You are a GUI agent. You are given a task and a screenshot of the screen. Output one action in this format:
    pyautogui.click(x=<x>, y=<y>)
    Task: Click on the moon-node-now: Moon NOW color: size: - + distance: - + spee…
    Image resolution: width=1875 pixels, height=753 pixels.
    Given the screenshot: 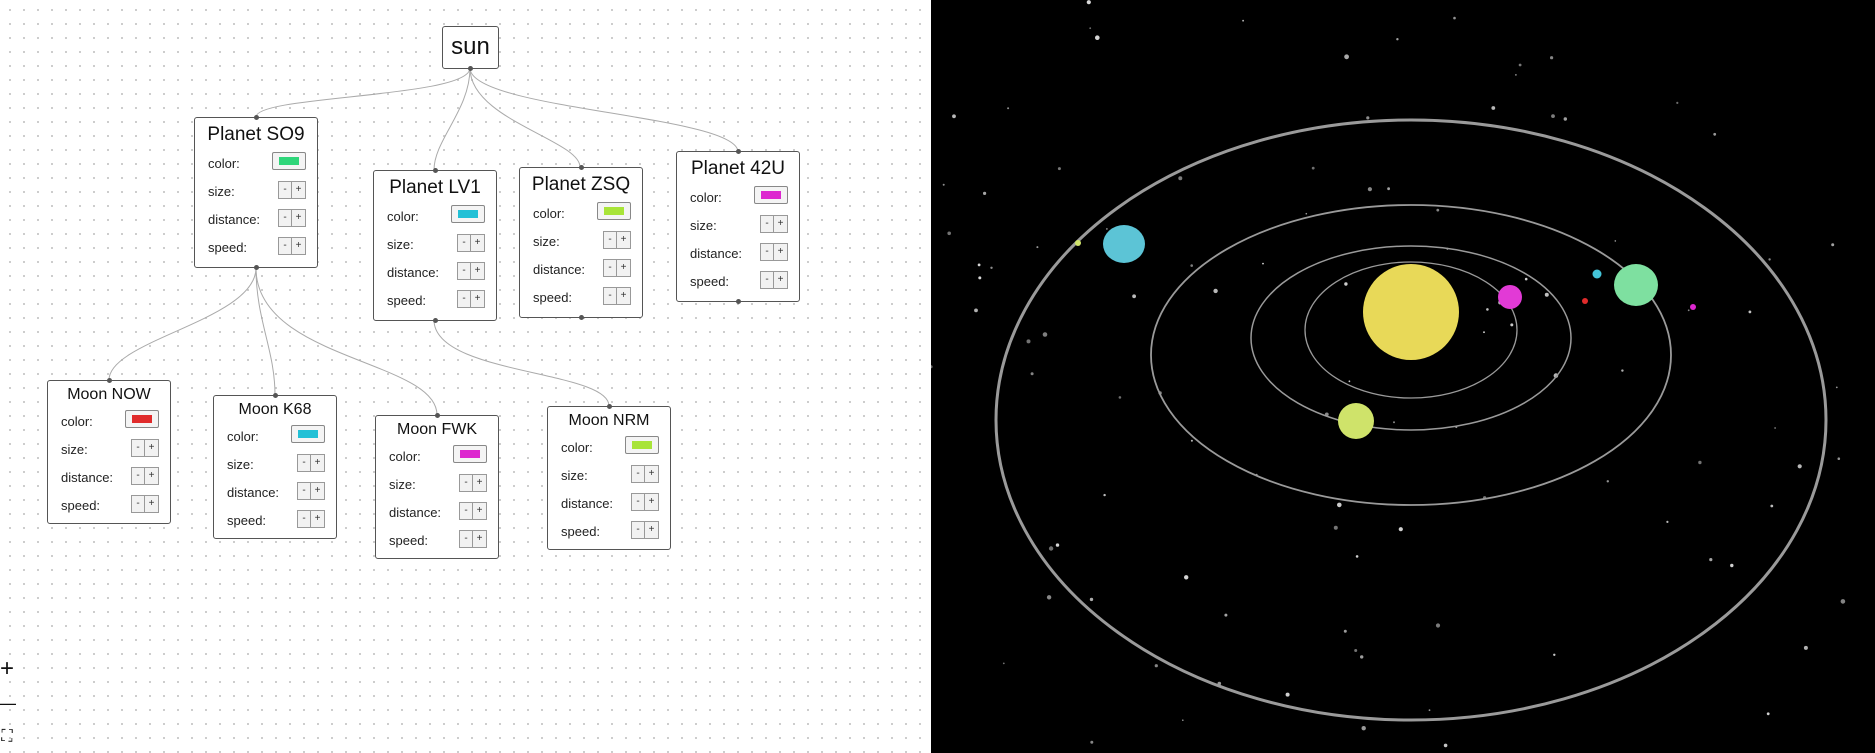 What is the action you would take?
    pyautogui.click(x=109, y=451)
    